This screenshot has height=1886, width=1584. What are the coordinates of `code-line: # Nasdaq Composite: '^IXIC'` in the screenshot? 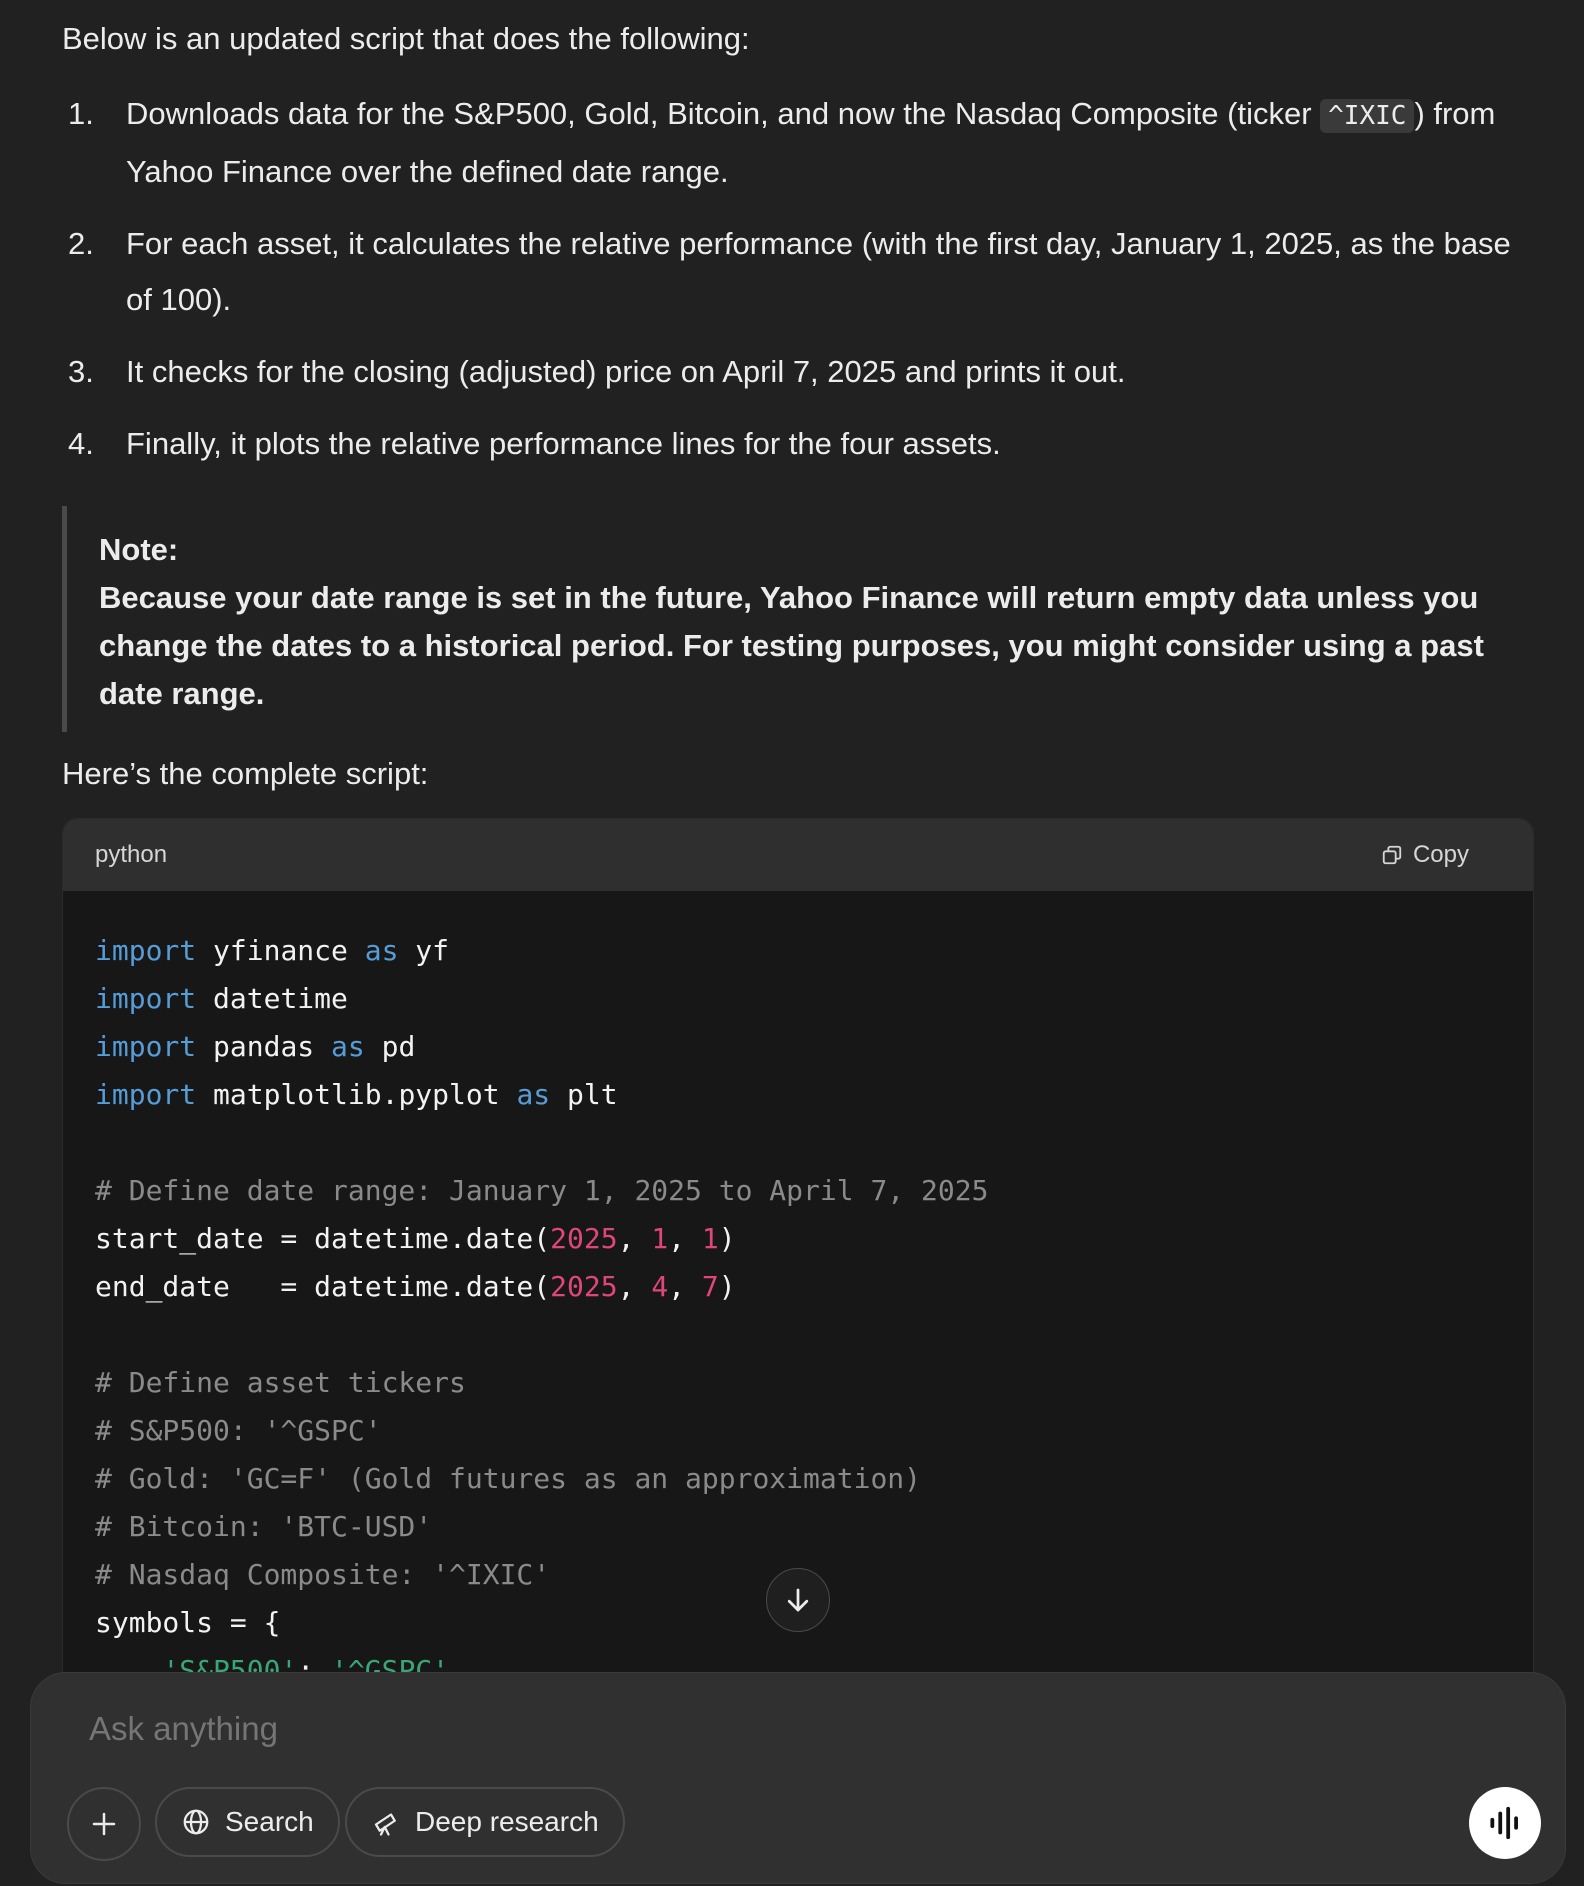 It's located at (323, 1574).